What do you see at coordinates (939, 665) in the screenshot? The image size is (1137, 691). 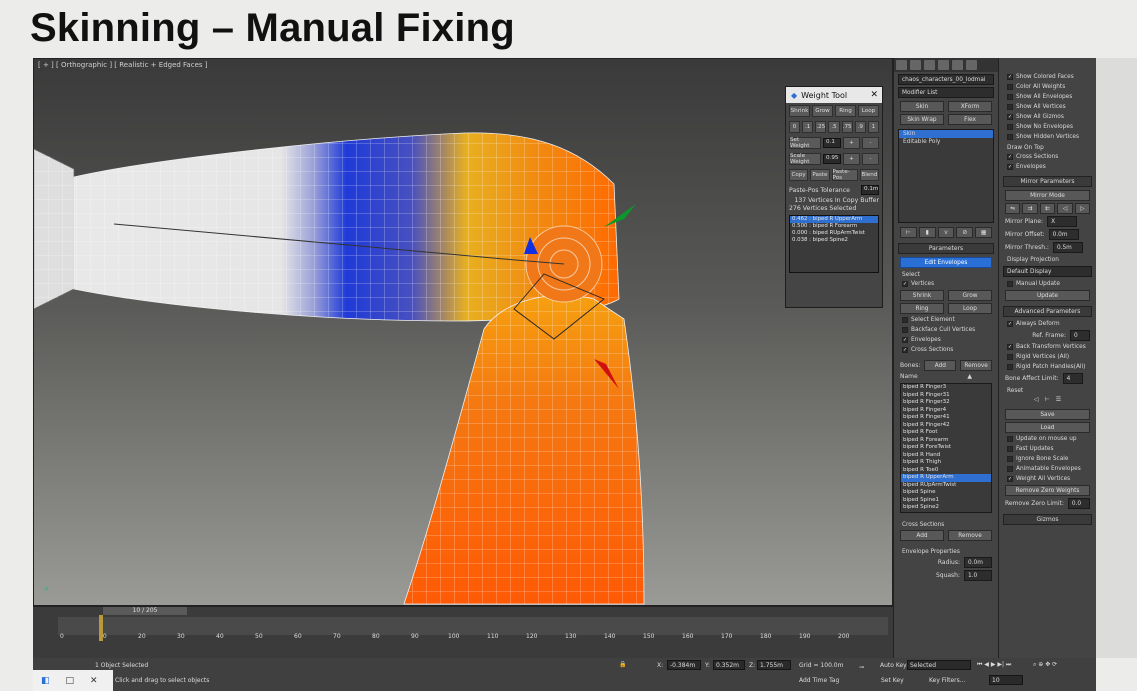 I see `key-mode-dropdown: Selected` at bounding box center [939, 665].